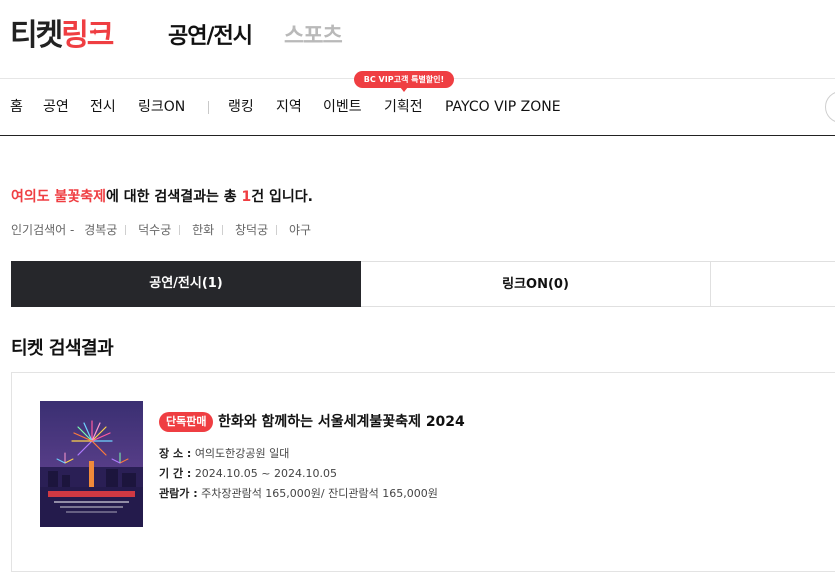 The image size is (835, 572). I want to click on period-row: 기 간 : 2024.10.05 ~ 2024.10.05, so click(248, 474).